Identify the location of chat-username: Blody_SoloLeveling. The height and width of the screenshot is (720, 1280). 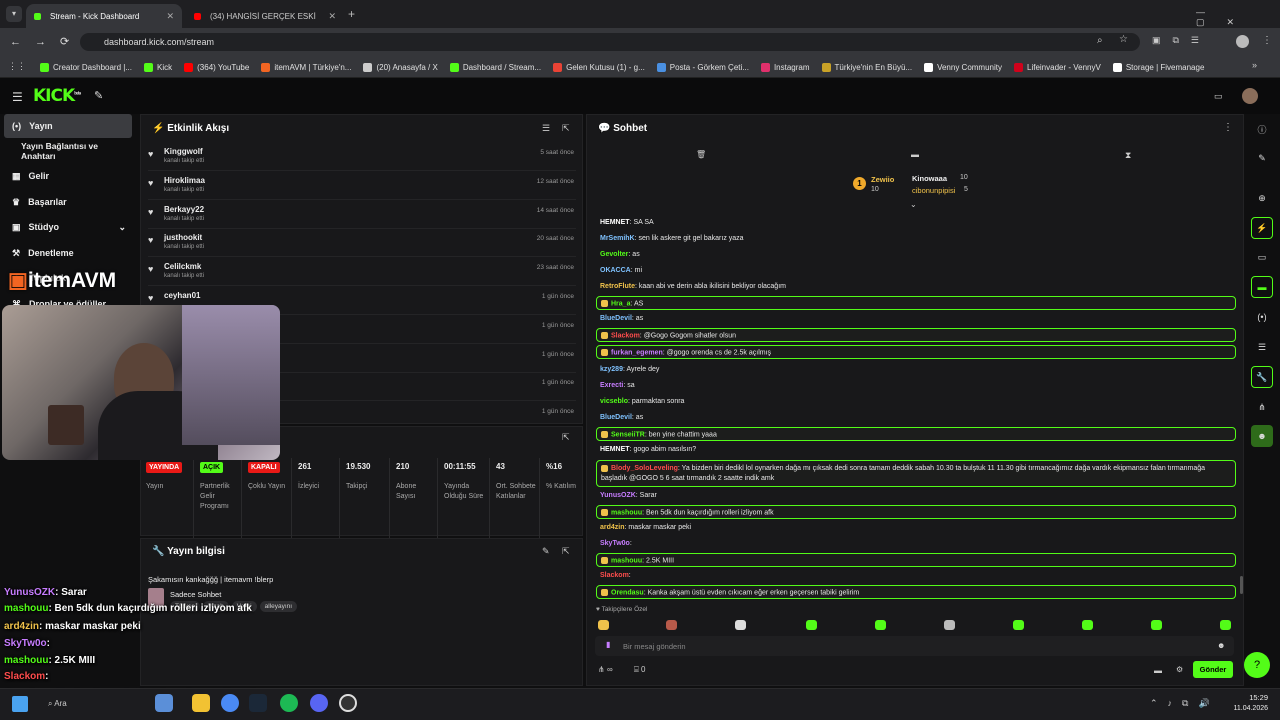
(644, 468).